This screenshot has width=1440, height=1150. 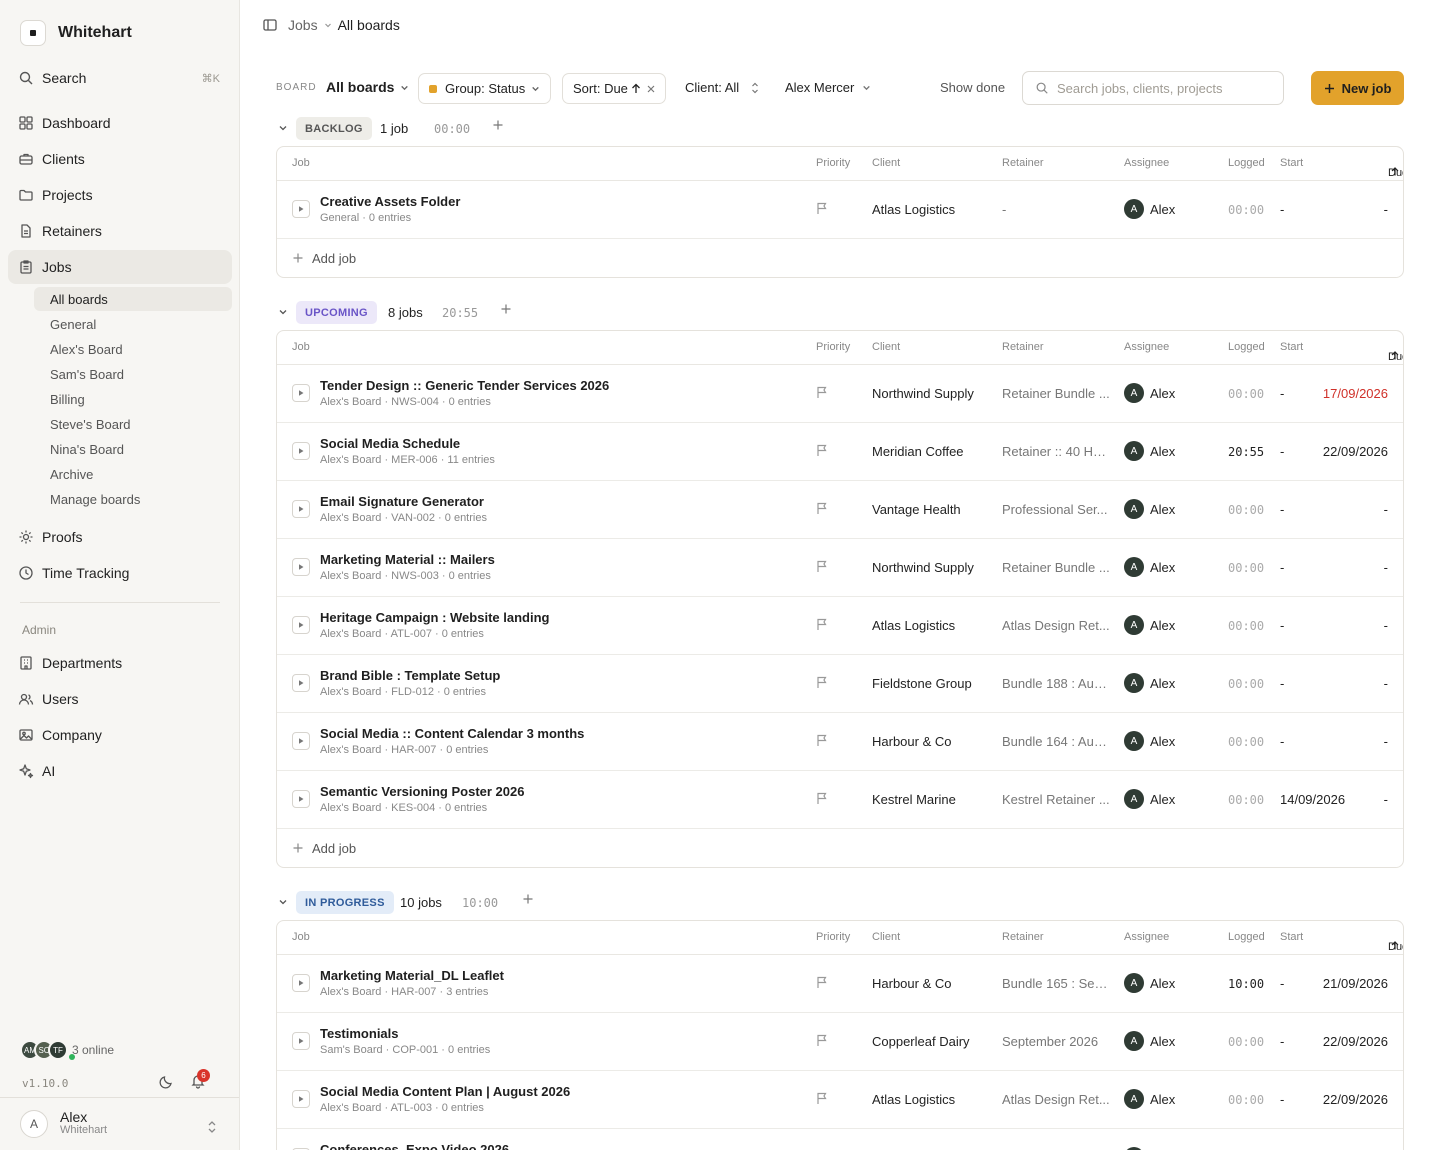 I want to click on sidebar-toggle-icon, so click(x=270, y=25).